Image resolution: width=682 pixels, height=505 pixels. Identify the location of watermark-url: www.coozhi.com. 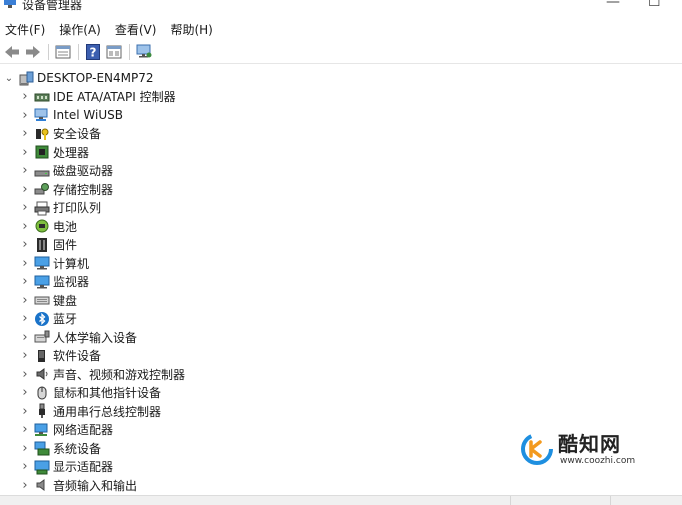
(598, 461).